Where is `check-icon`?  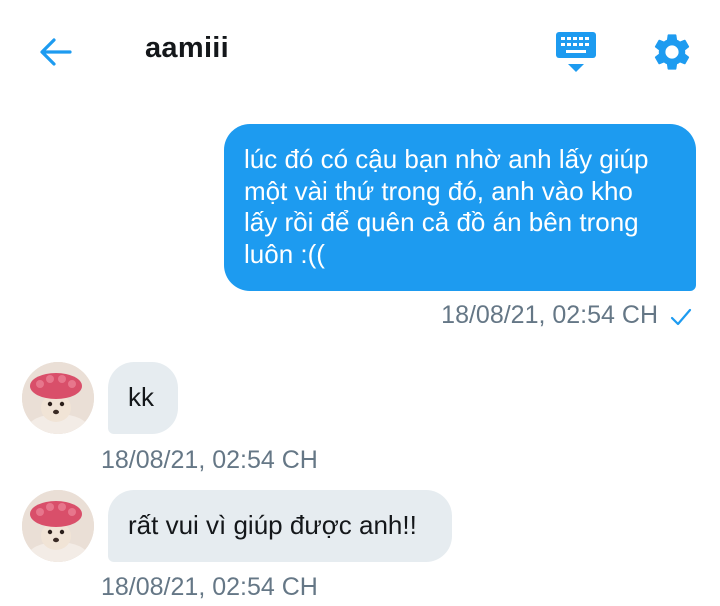
check-icon is located at coordinates (681, 317).